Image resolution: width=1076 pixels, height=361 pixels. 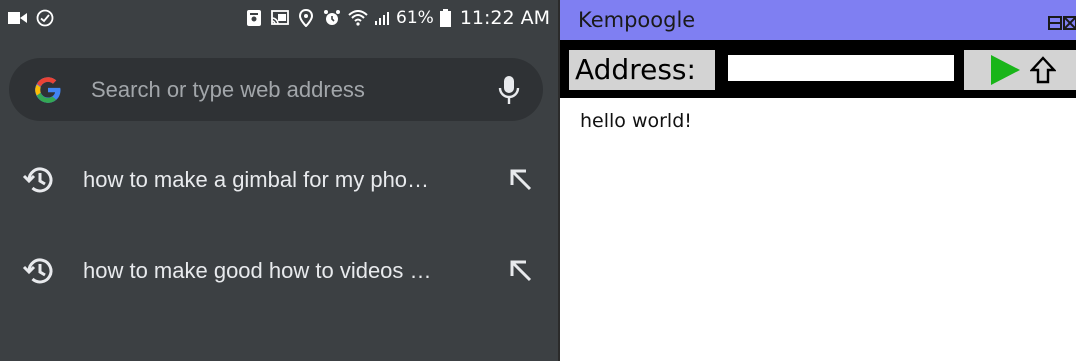 I want to click on status-left-icons, so click(x=31, y=18).